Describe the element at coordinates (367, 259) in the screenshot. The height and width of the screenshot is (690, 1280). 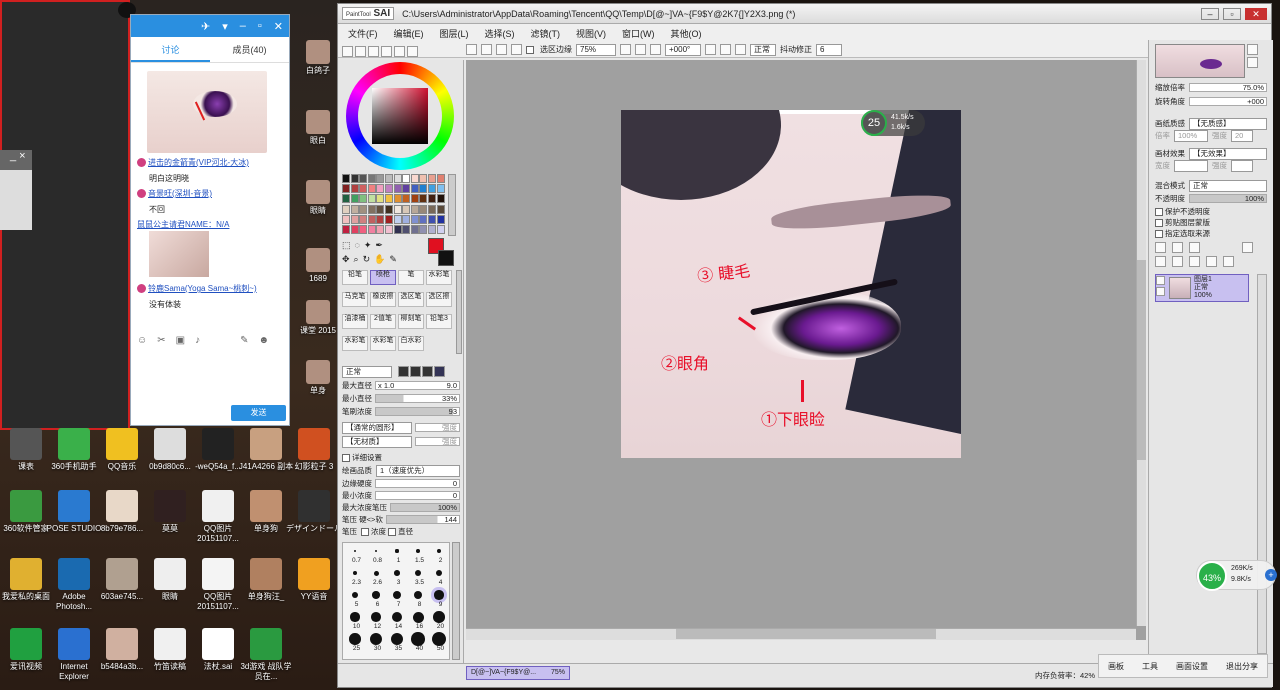
I see `rotate-icon: ↻` at that location.